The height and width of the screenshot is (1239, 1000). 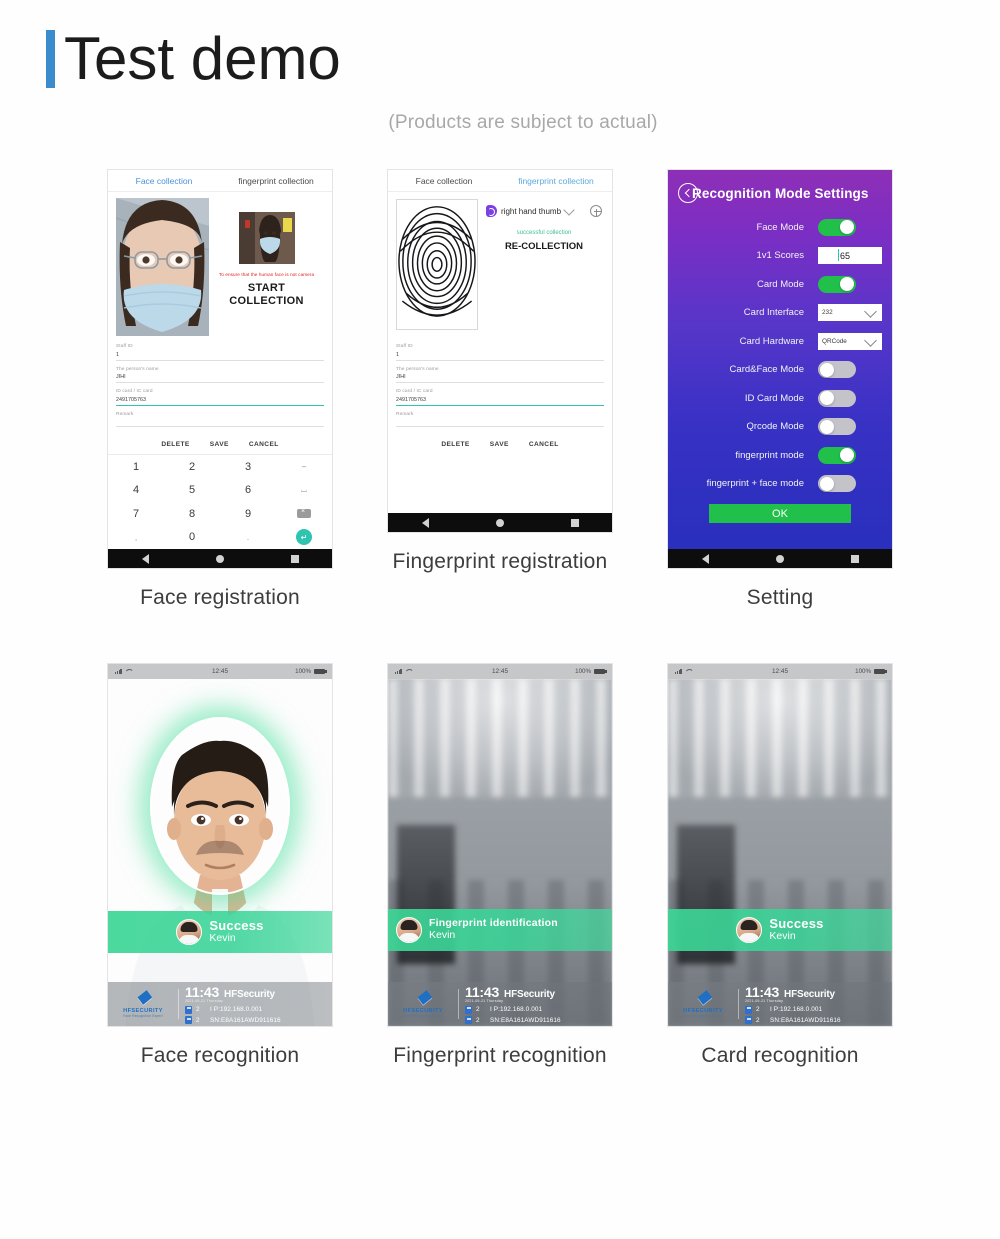 I want to click on key-comma: ‚, so click(x=136, y=537).